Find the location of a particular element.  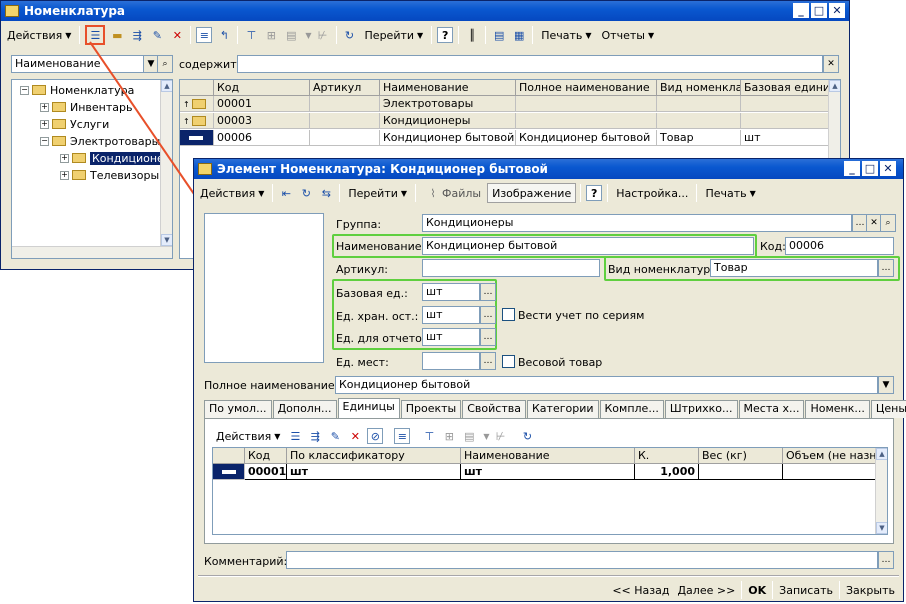

contains-clear-icon: ✕ is located at coordinates (831, 64).